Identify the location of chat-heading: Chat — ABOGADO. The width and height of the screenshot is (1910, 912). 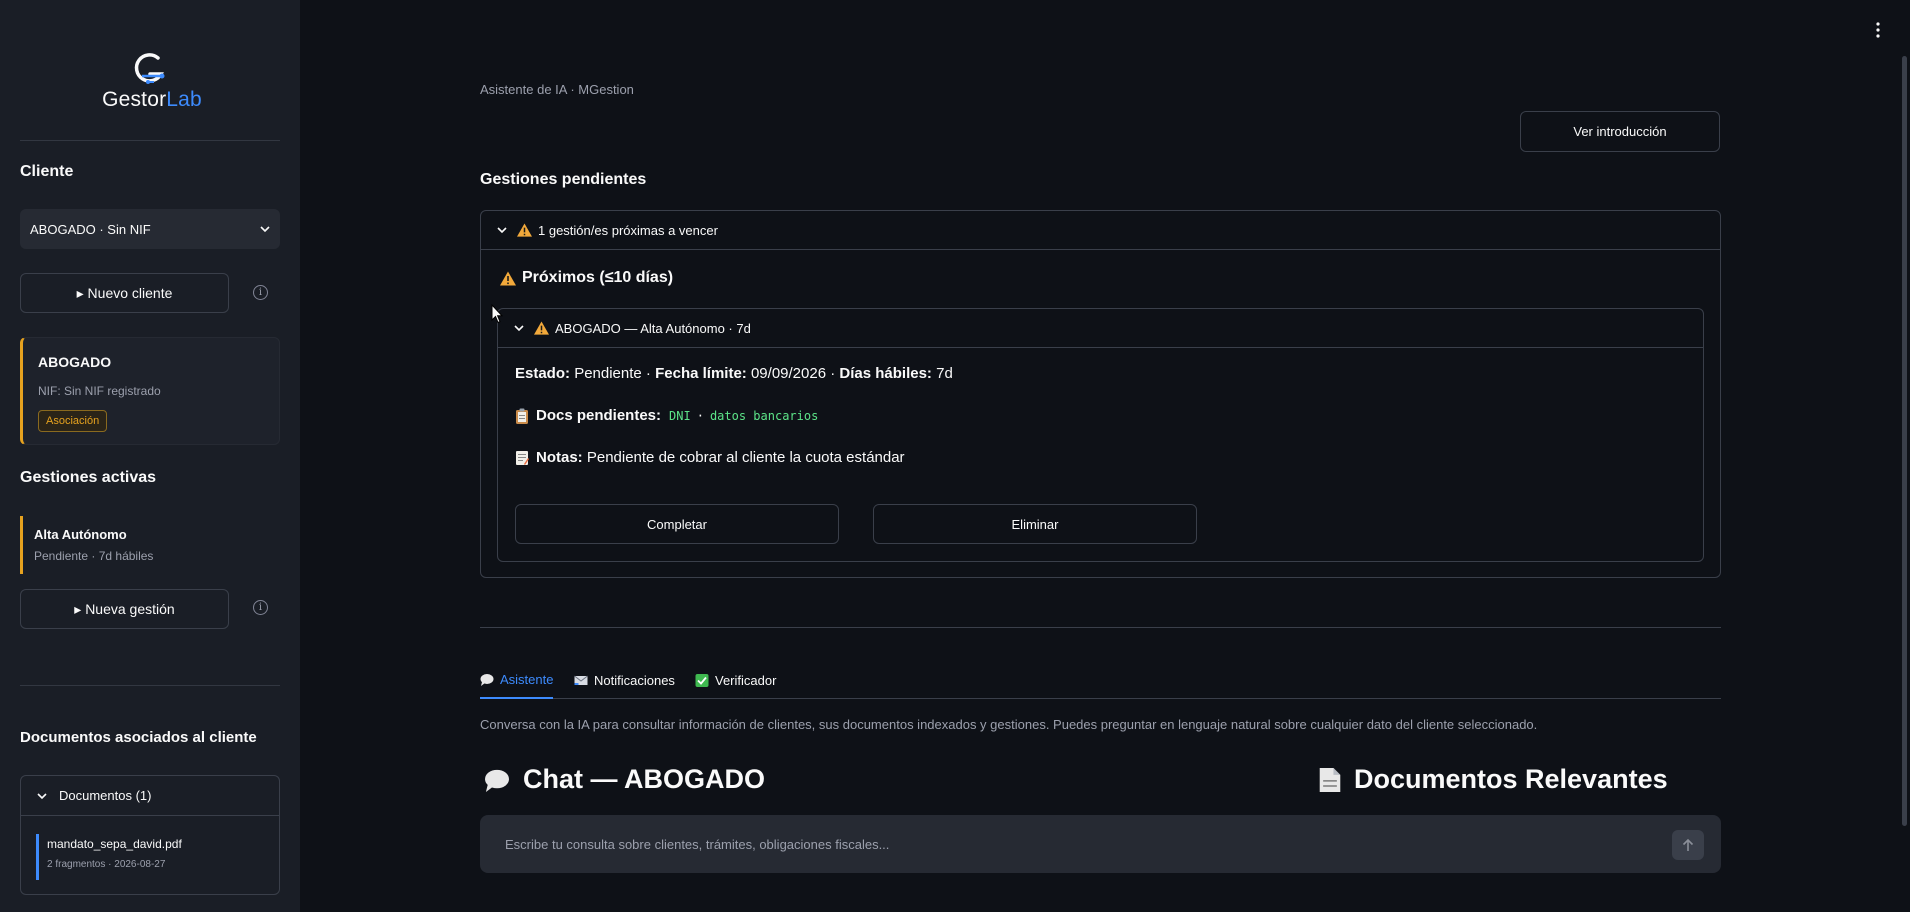
(624, 779).